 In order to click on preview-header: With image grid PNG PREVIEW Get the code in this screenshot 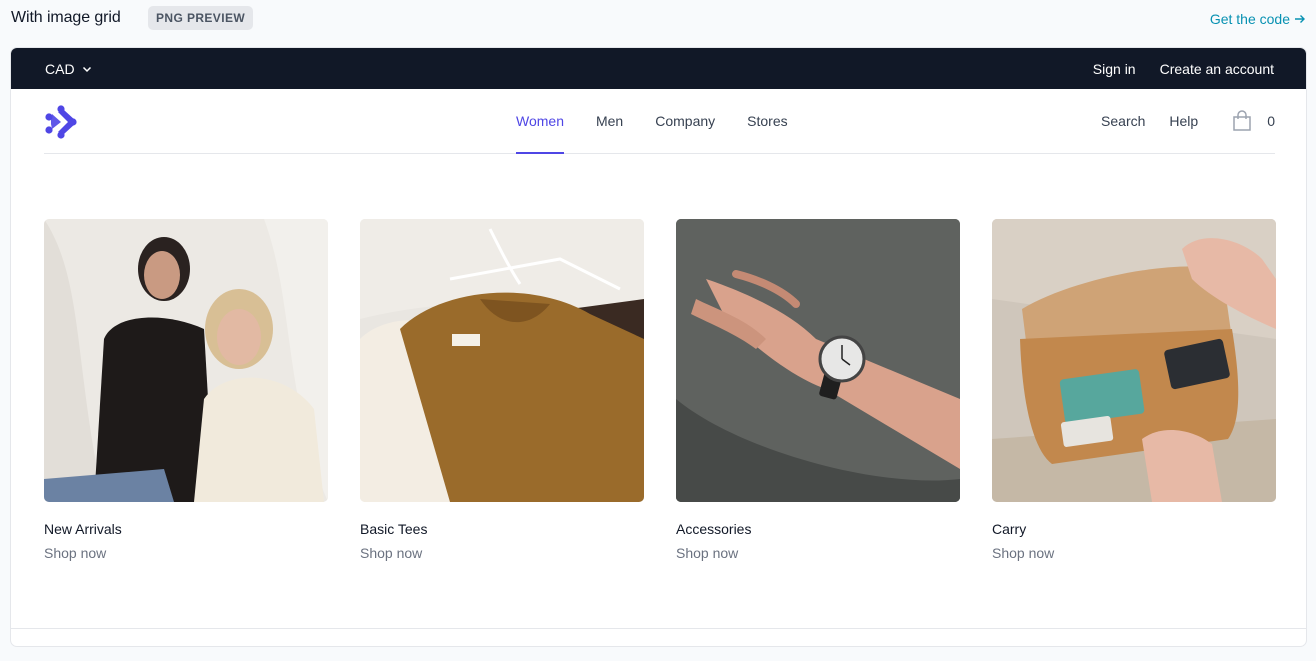, I will do `click(658, 19)`.